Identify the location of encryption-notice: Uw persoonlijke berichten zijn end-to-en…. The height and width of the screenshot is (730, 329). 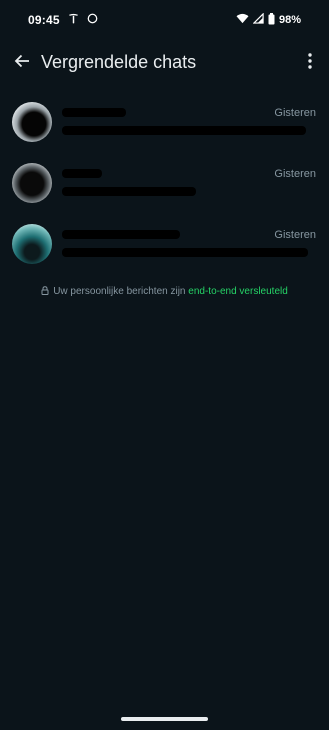
(164, 292).